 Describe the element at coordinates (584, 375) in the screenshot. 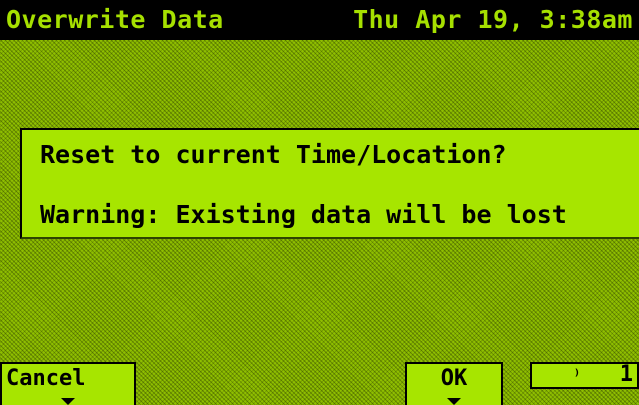

I see `status-indicator: ⁾ 1` at that location.